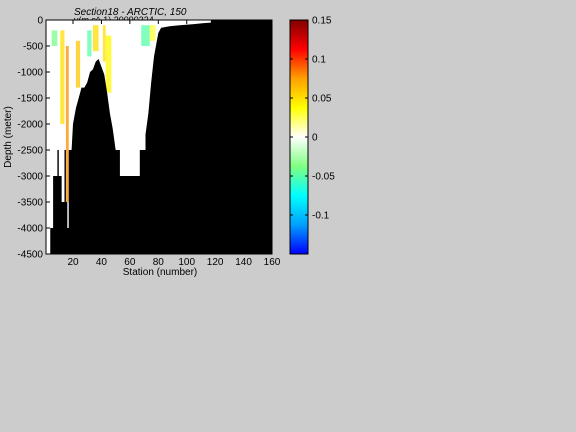  Describe the element at coordinates (40, 21) in the screenshot. I see `y-tick-label: 0` at that location.